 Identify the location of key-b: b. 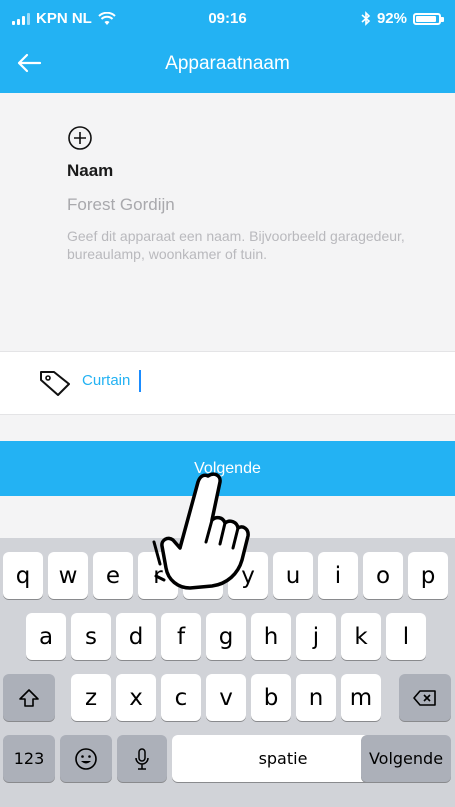
(271, 697).